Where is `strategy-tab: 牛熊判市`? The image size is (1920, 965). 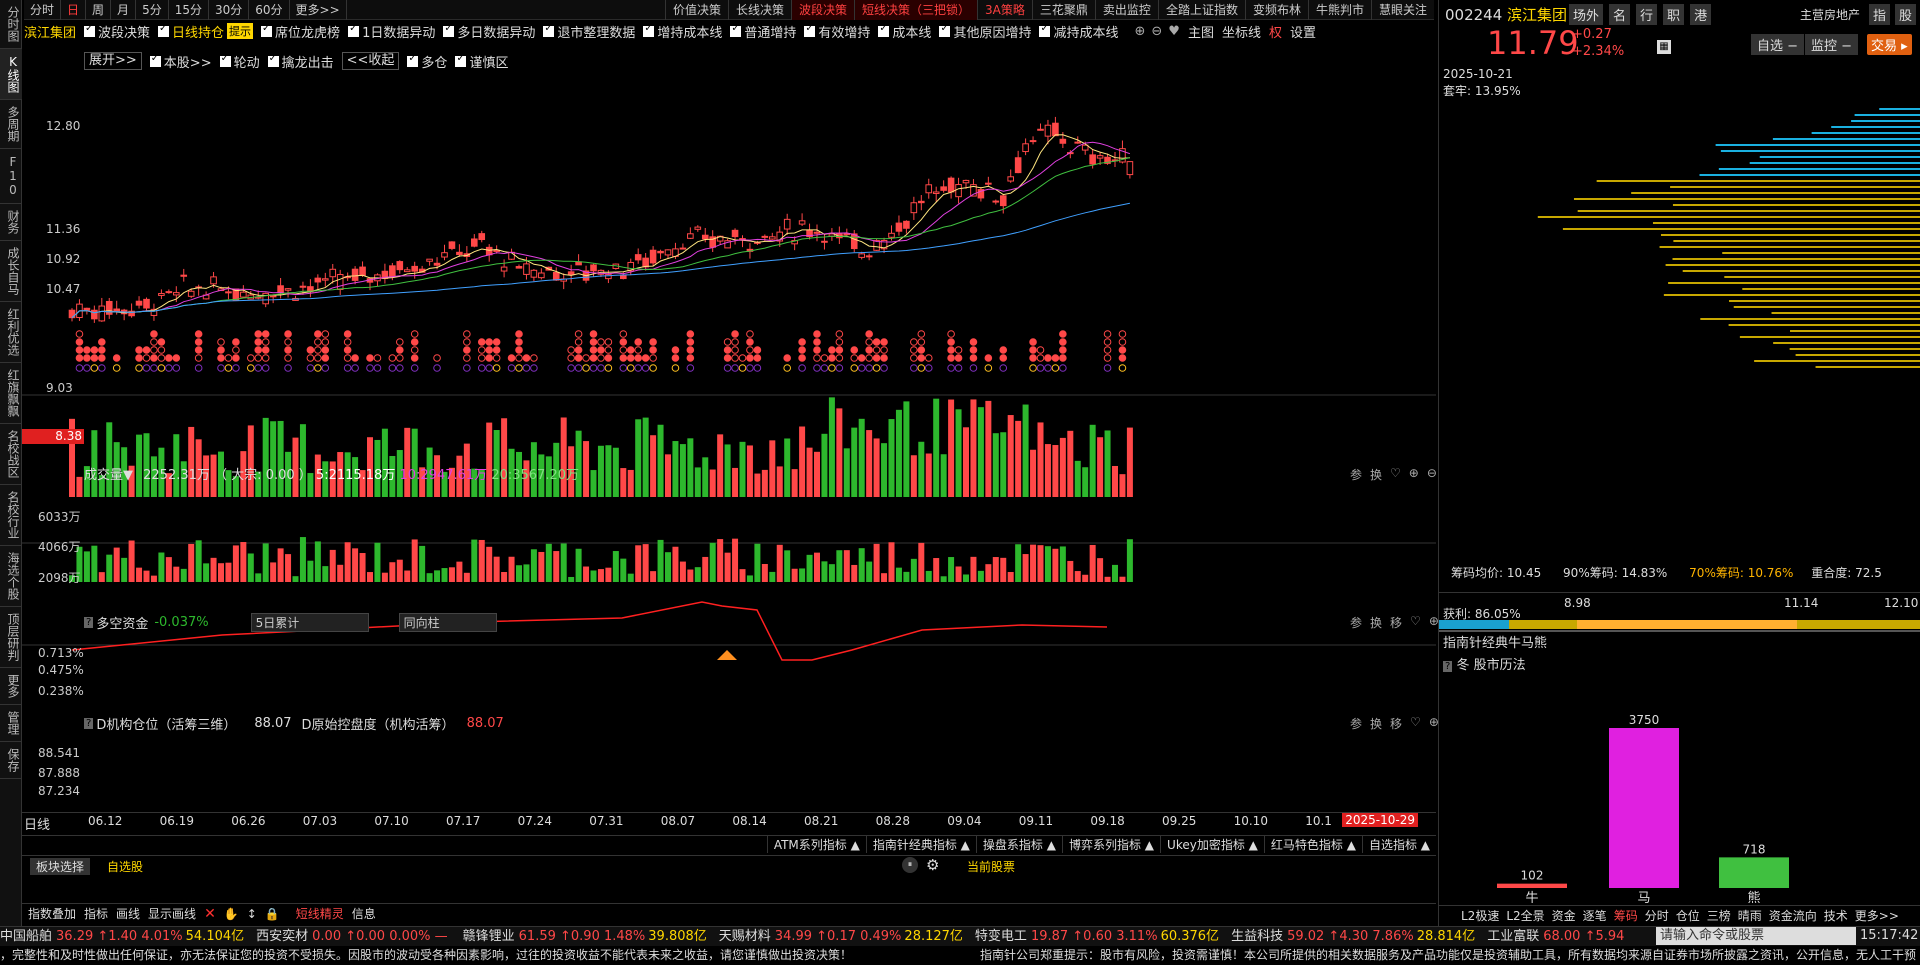 strategy-tab: 牛熊判市 is located at coordinates (1339, 10).